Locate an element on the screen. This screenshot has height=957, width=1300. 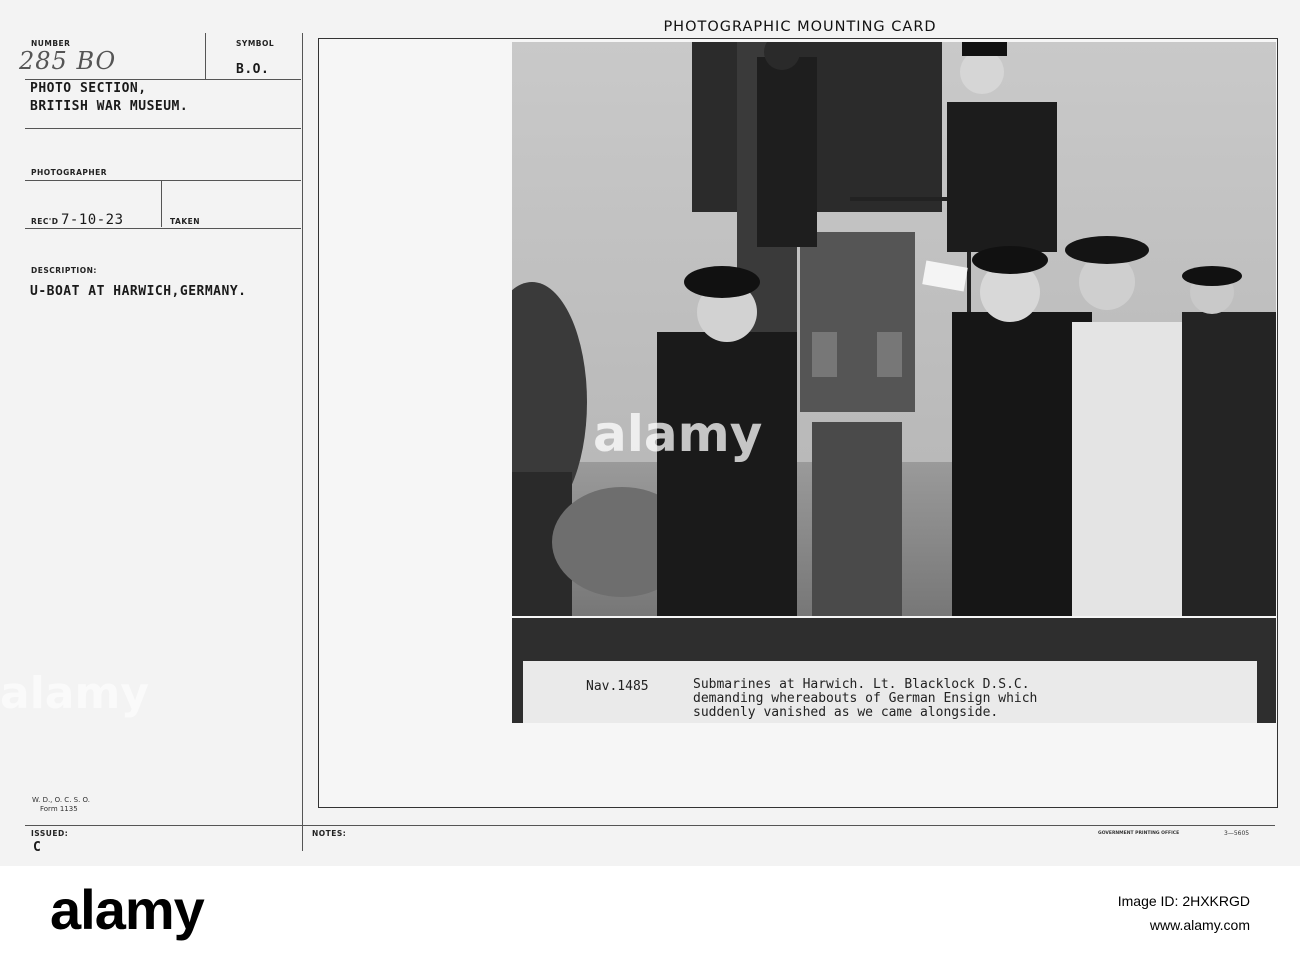
symbol-value: B.O. is located at coordinates (253, 69).